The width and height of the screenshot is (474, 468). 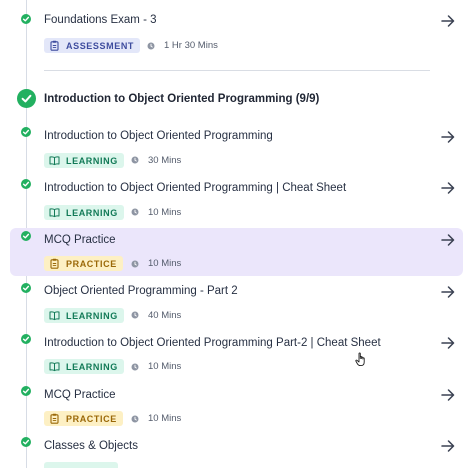 I want to click on duration-text: 30 Mins, so click(x=165, y=160).